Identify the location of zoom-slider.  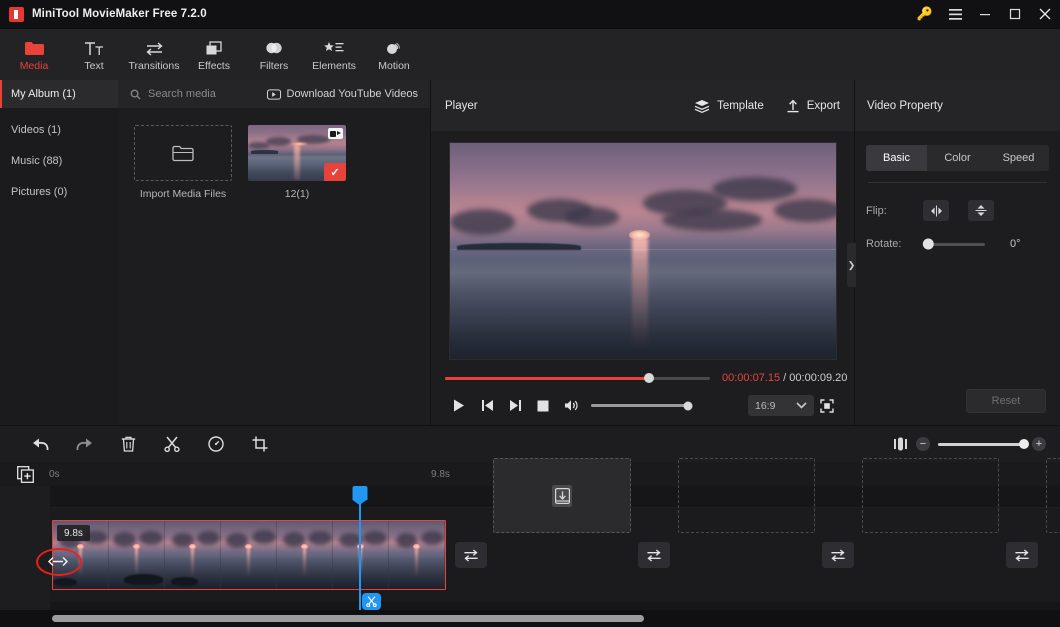
(983, 444).